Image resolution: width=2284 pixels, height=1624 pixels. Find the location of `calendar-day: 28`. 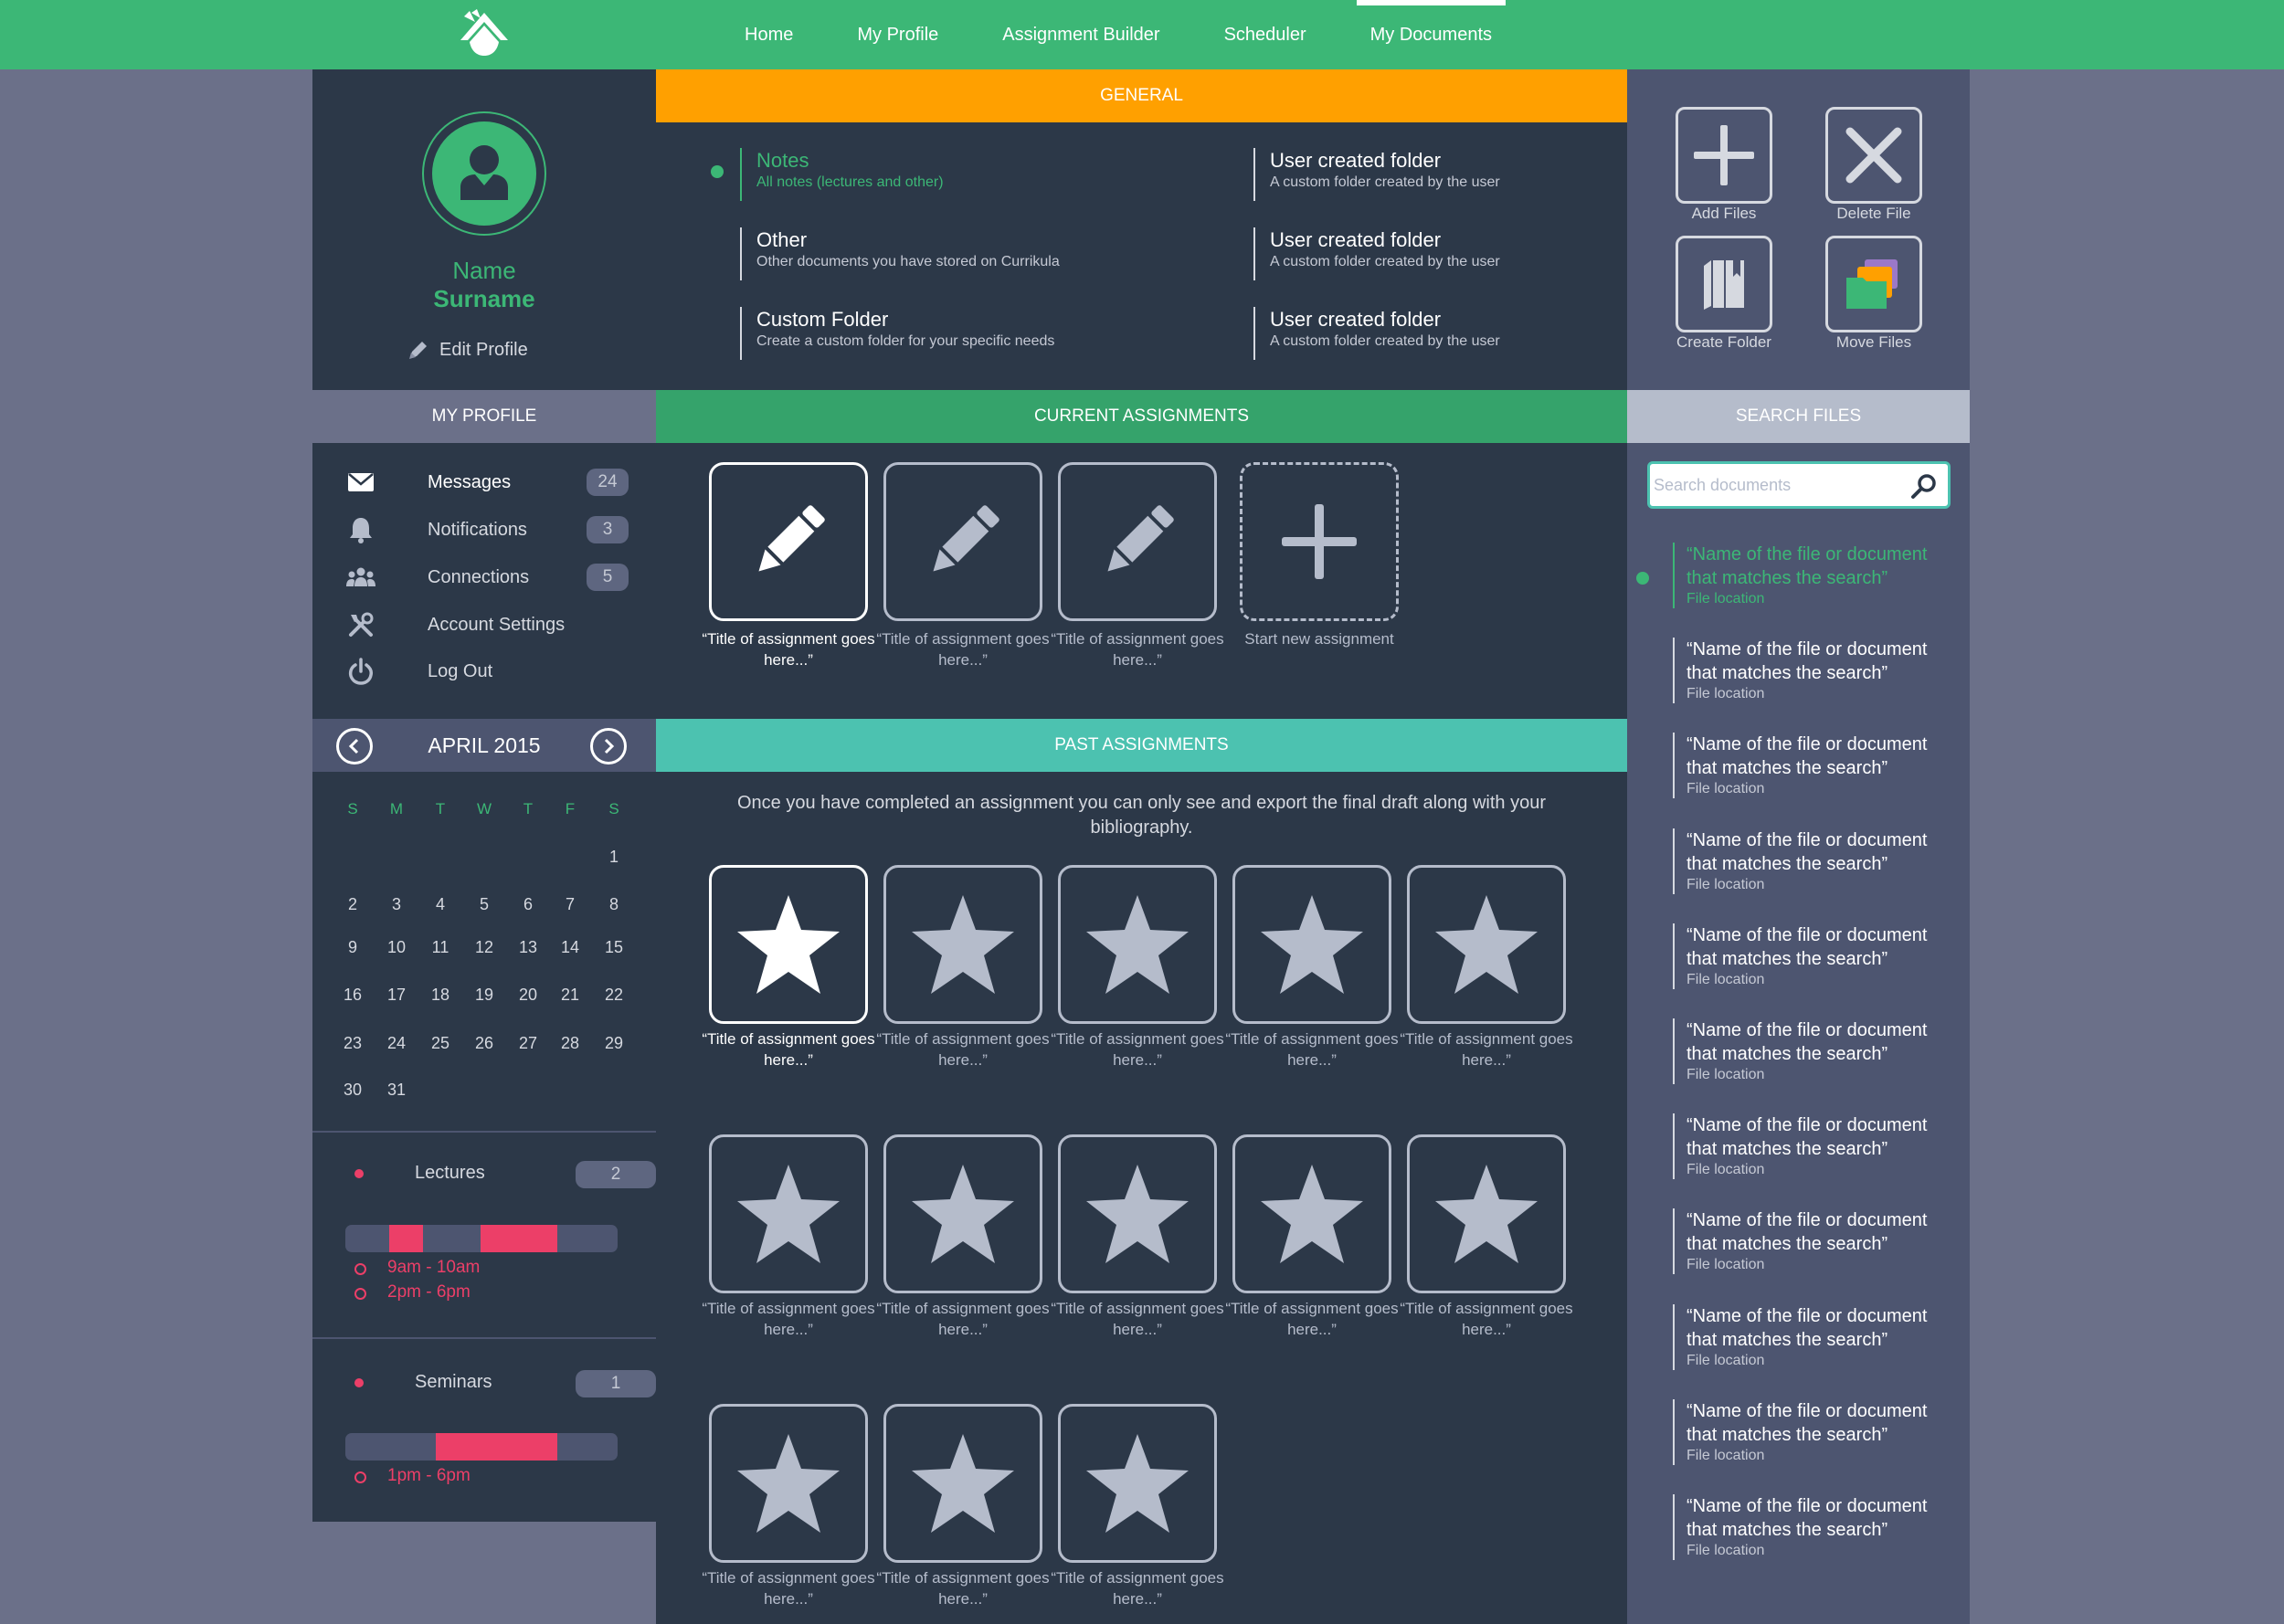

calendar-day: 28 is located at coordinates (570, 1043).